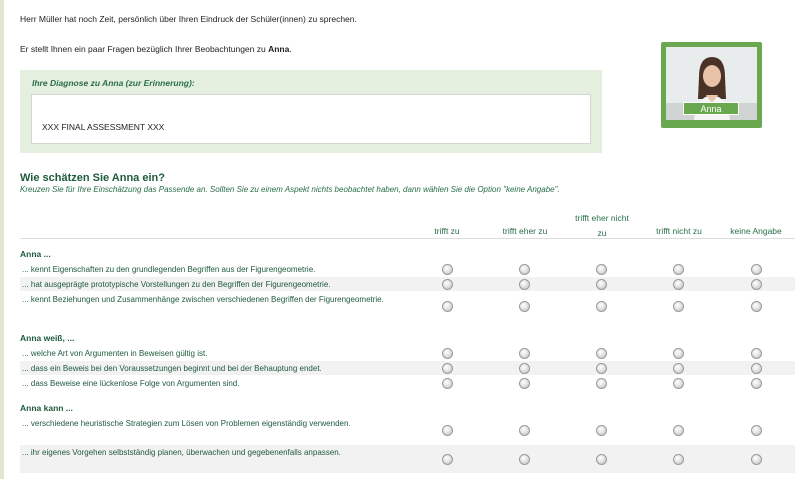 This screenshot has height=479, width=801. What do you see at coordinates (602, 226) in the screenshot?
I see `column-header-trifft-eher-nicht-zu: trifft eher nicht zu` at bounding box center [602, 226].